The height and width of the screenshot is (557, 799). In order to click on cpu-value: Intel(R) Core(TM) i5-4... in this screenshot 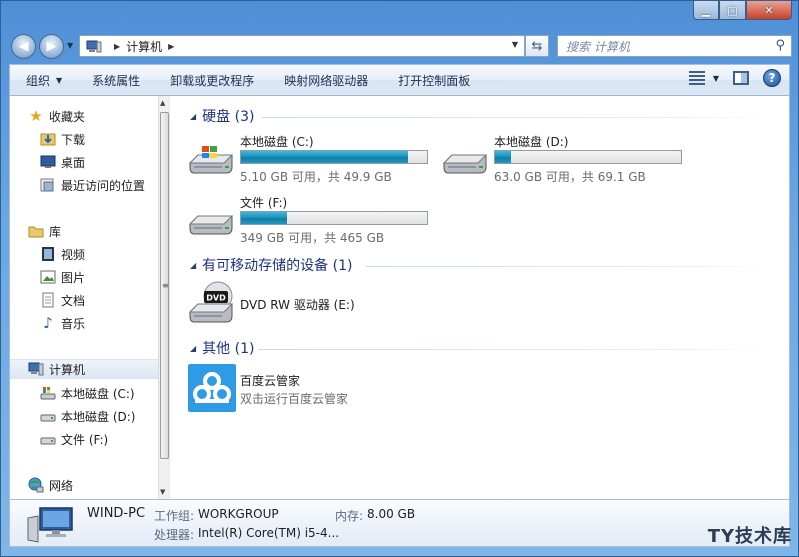, I will do `click(269, 533)`.